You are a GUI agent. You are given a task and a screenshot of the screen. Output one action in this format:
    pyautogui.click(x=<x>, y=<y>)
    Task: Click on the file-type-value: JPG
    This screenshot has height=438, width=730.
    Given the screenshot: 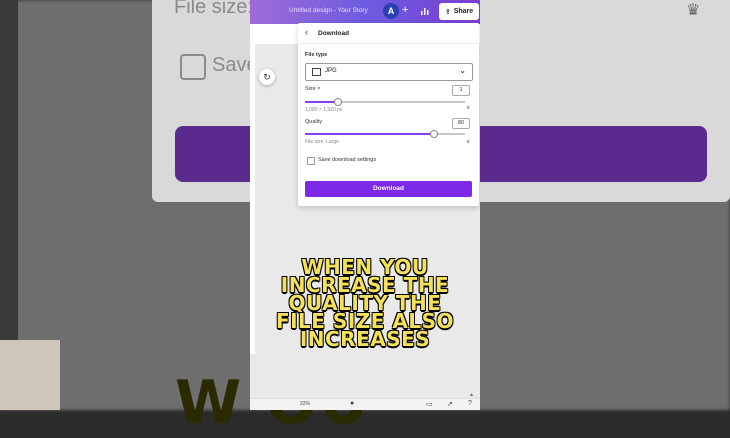 What is the action you would take?
    pyautogui.click(x=331, y=71)
    